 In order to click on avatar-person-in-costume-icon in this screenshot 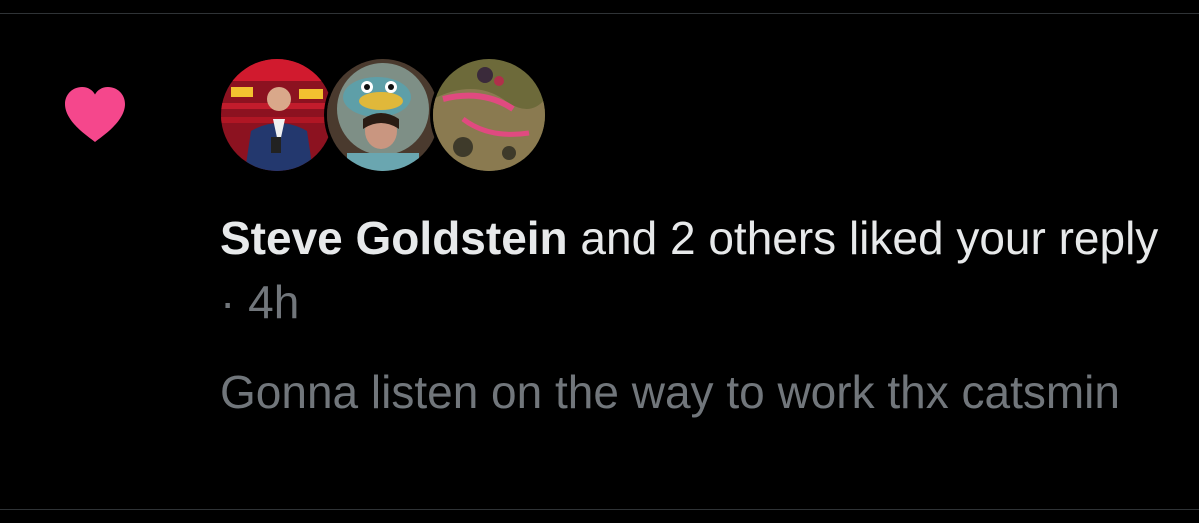, I will do `click(383, 115)`.